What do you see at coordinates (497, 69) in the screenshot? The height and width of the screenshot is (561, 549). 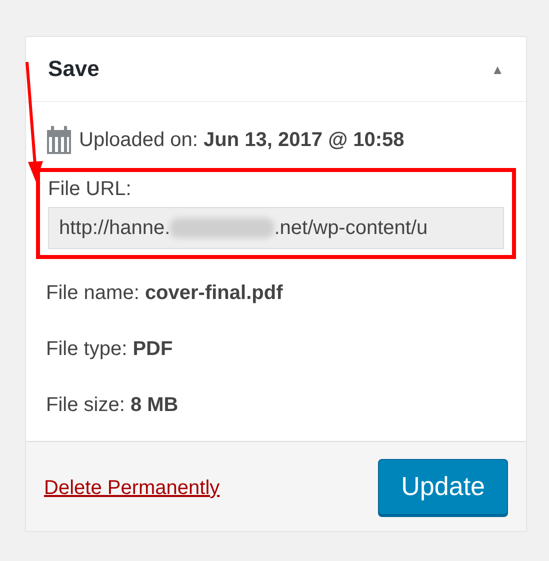 I see `collapse-toggle: ▲` at bounding box center [497, 69].